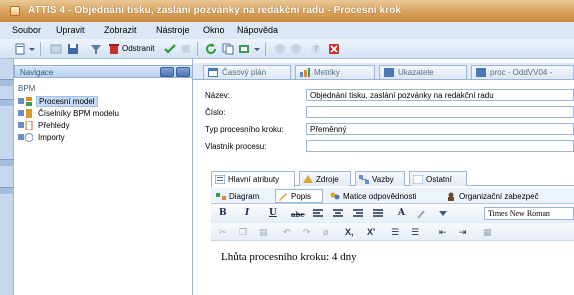 This screenshot has width=574, height=295. I want to click on left-dock-strip, so click(7, 177).